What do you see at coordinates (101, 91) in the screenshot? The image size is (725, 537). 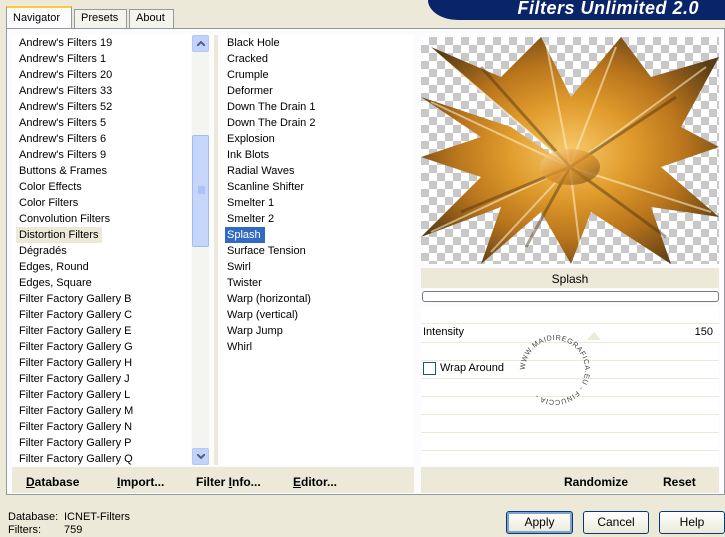 I see `category-list-item: Andrew's Filters 33` at bounding box center [101, 91].